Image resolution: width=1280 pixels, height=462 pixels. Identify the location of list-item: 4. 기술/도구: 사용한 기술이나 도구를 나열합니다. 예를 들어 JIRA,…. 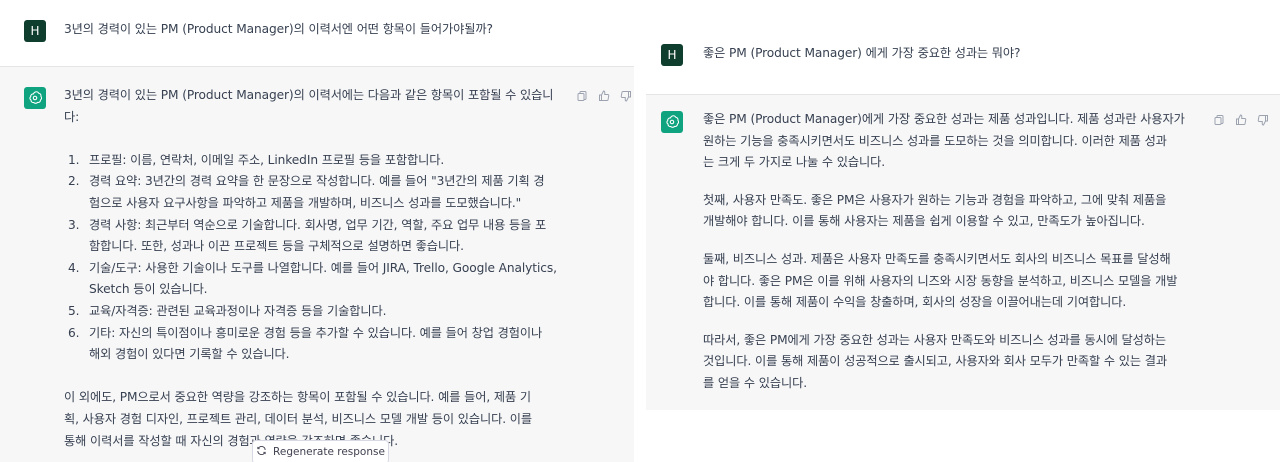
(312, 278).